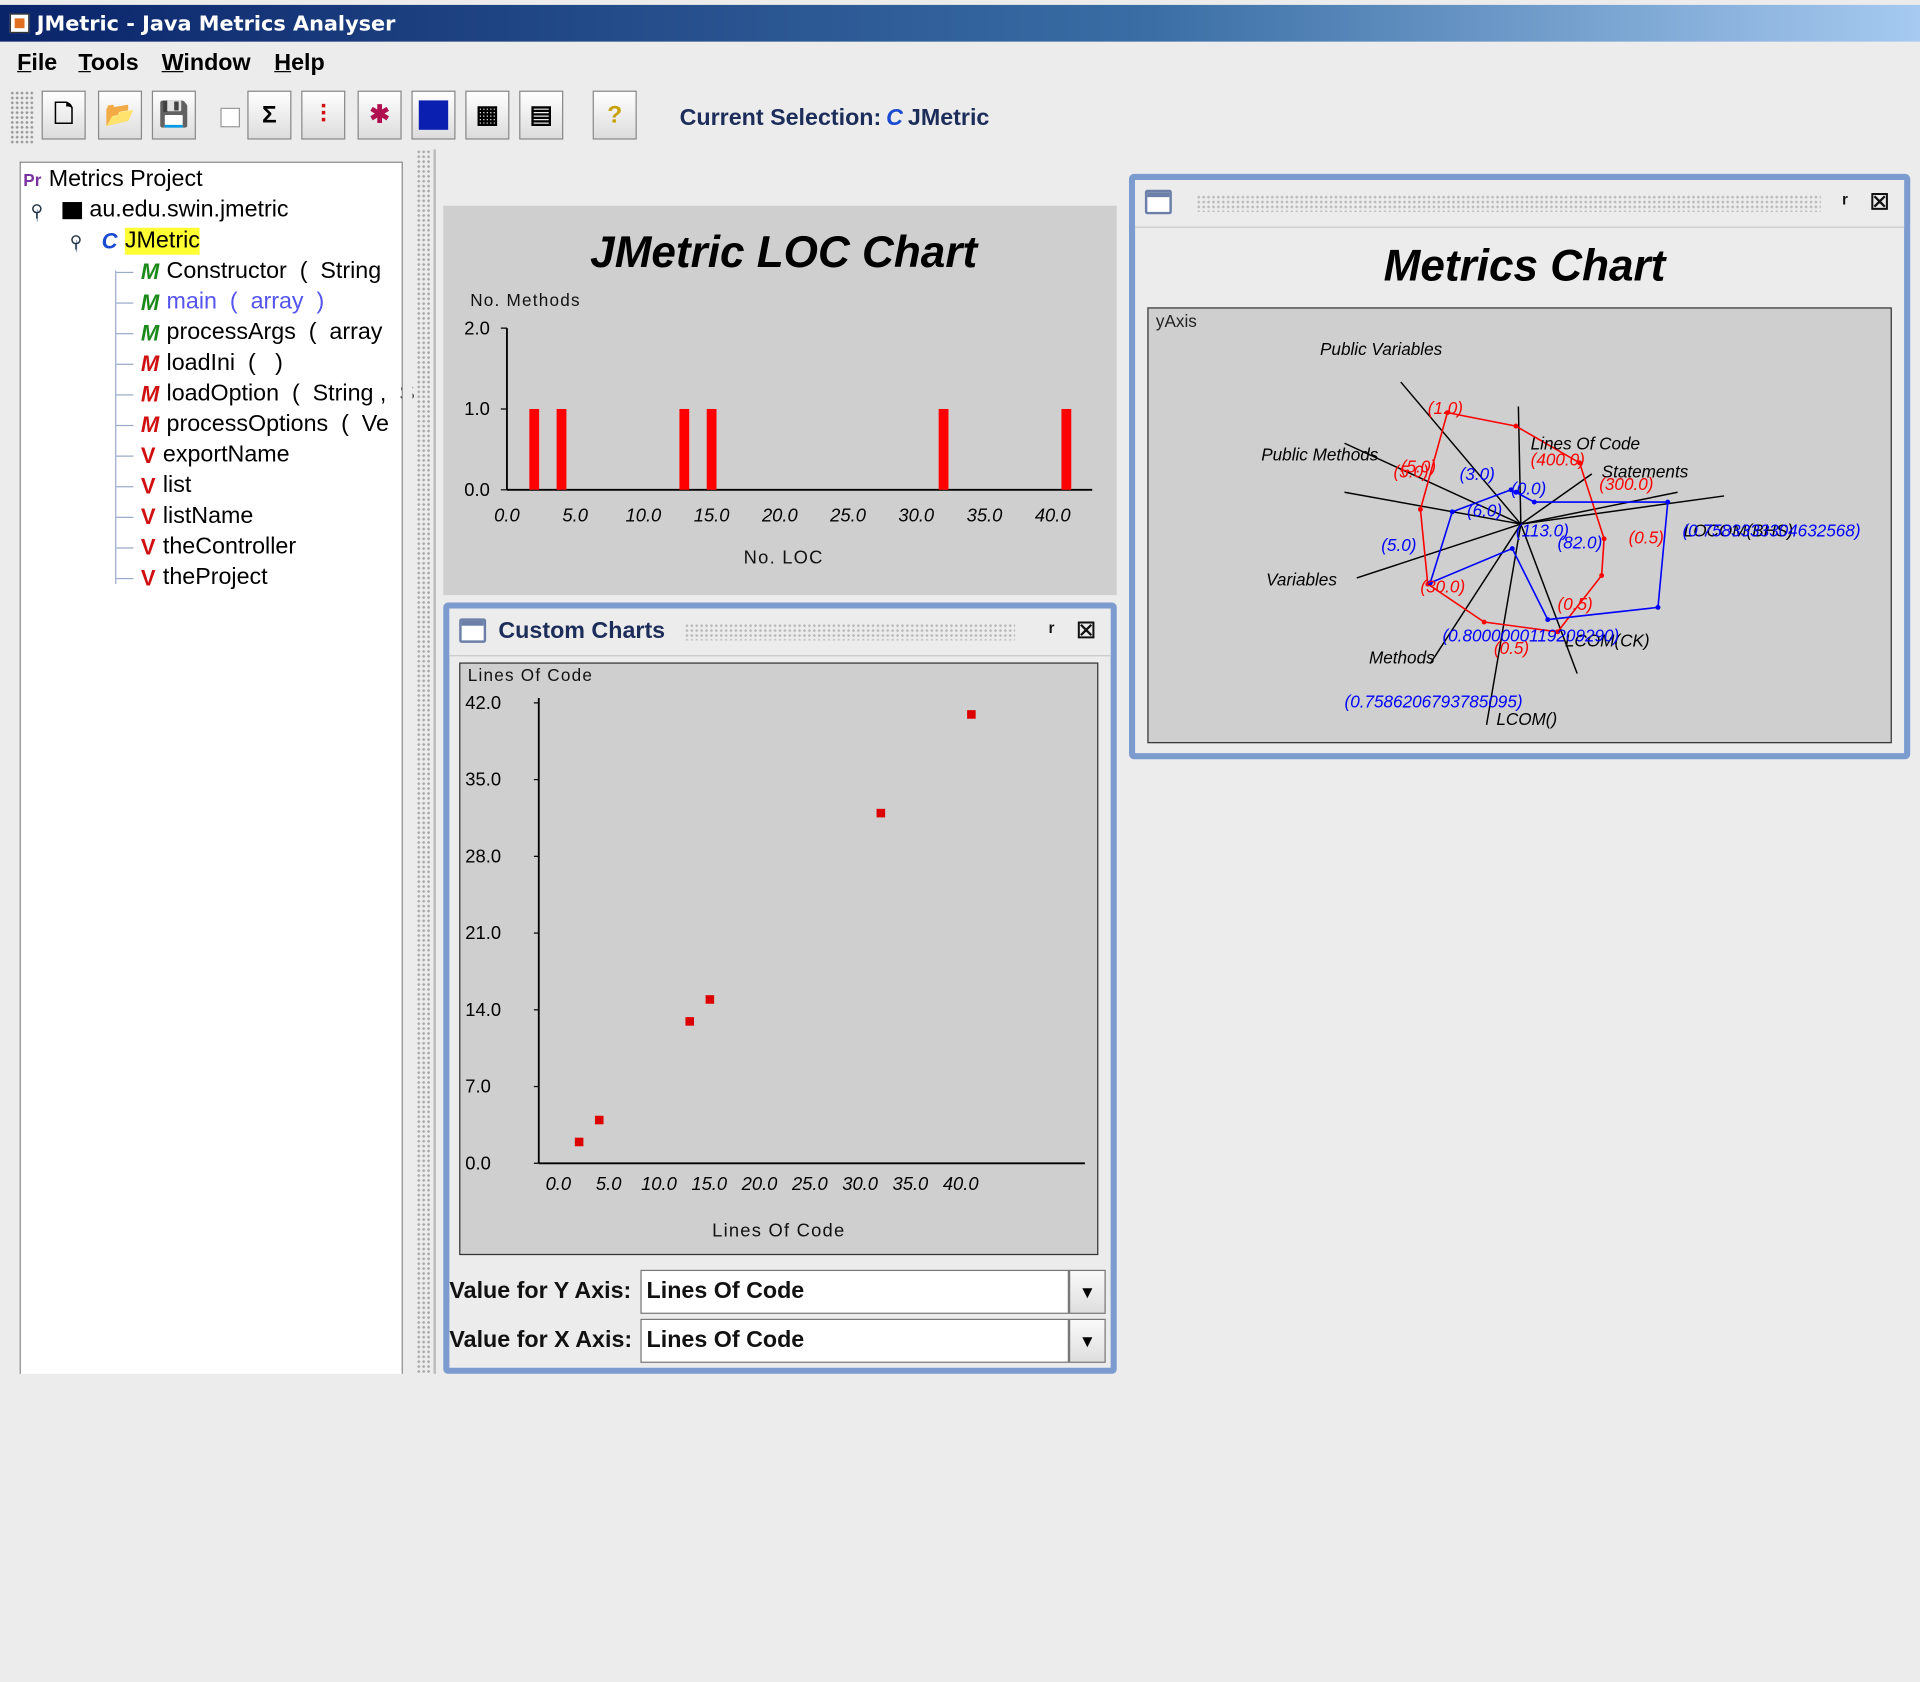 The image size is (1920, 1682). I want to click on sum-button: Σ, so click(269, 115).